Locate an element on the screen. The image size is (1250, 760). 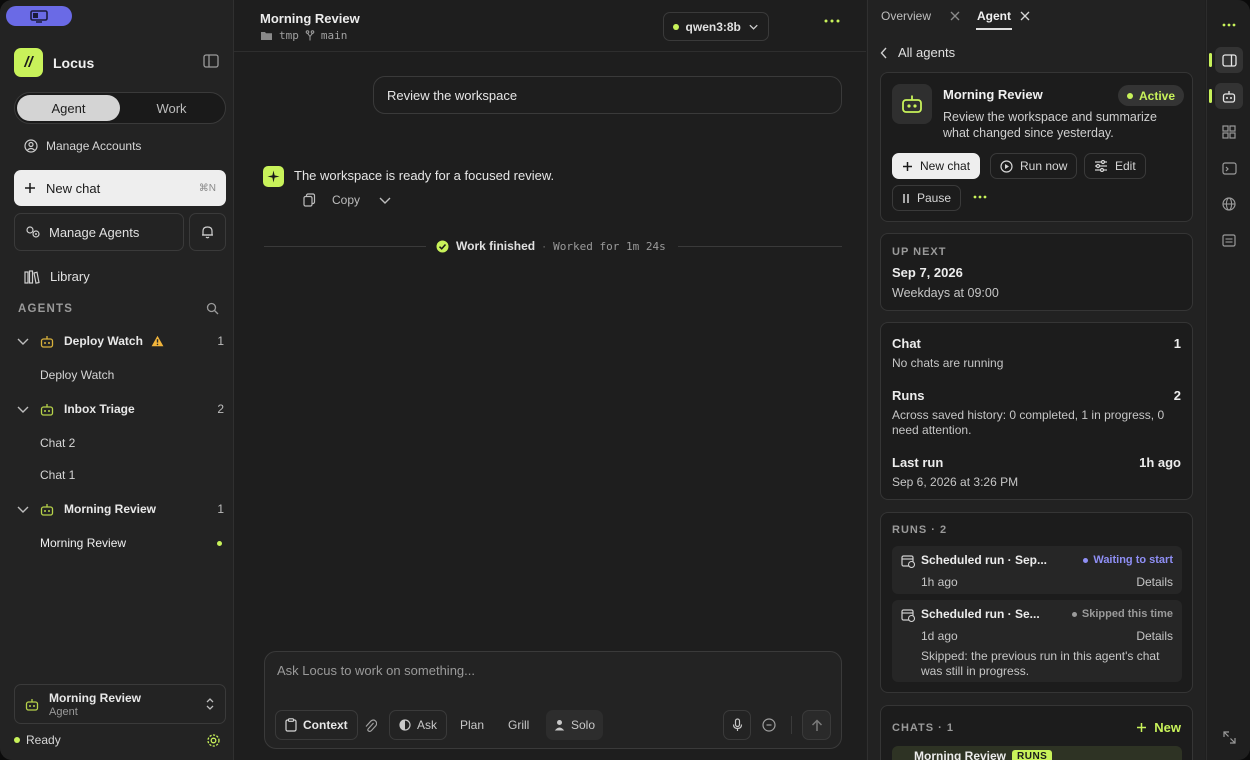
terminal-icon is located at coordinates (1229, 168).